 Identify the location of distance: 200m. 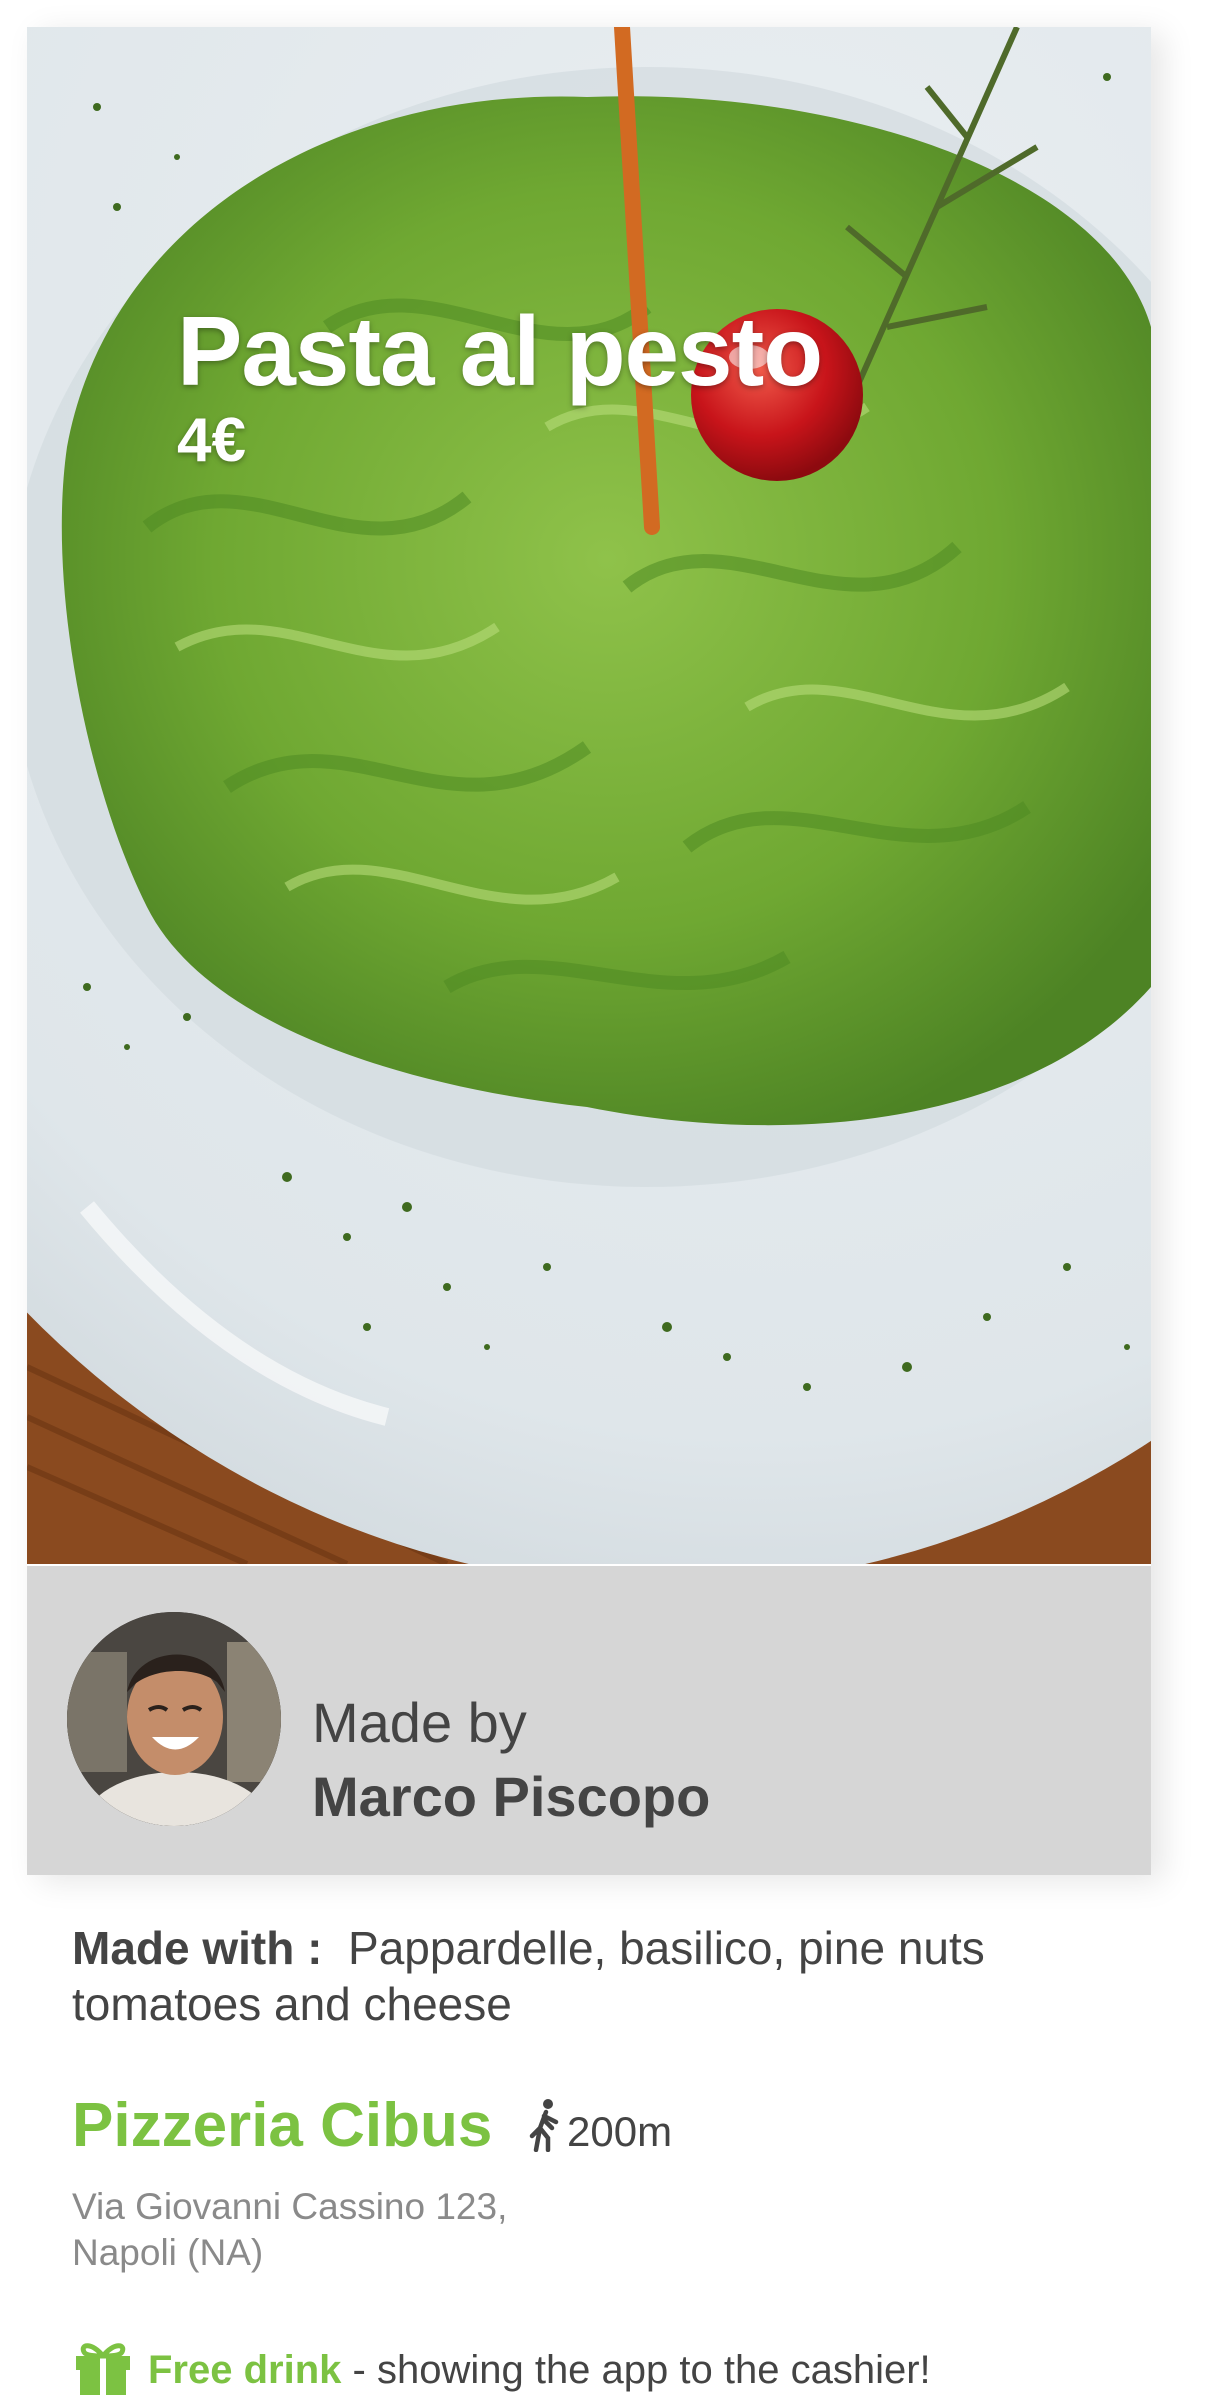
(620, 2131).